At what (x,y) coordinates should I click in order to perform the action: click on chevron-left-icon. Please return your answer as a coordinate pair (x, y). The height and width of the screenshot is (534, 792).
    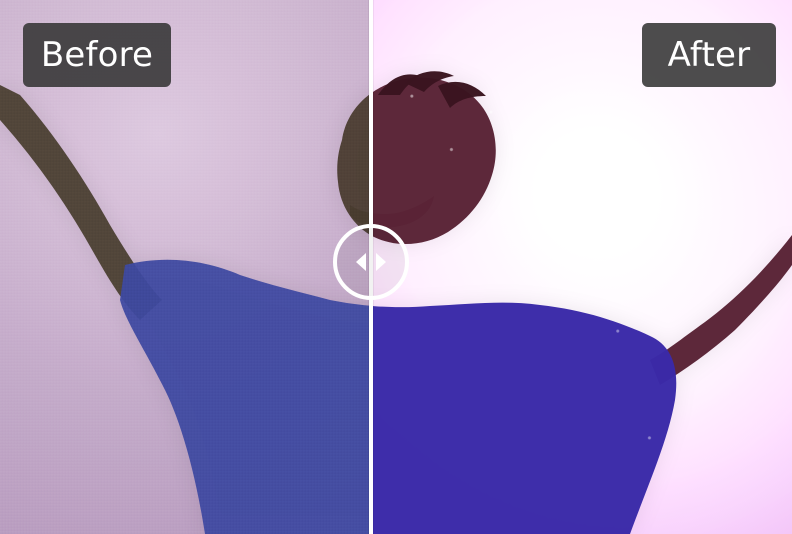
    Looking at the image, I should click on (361, 262).